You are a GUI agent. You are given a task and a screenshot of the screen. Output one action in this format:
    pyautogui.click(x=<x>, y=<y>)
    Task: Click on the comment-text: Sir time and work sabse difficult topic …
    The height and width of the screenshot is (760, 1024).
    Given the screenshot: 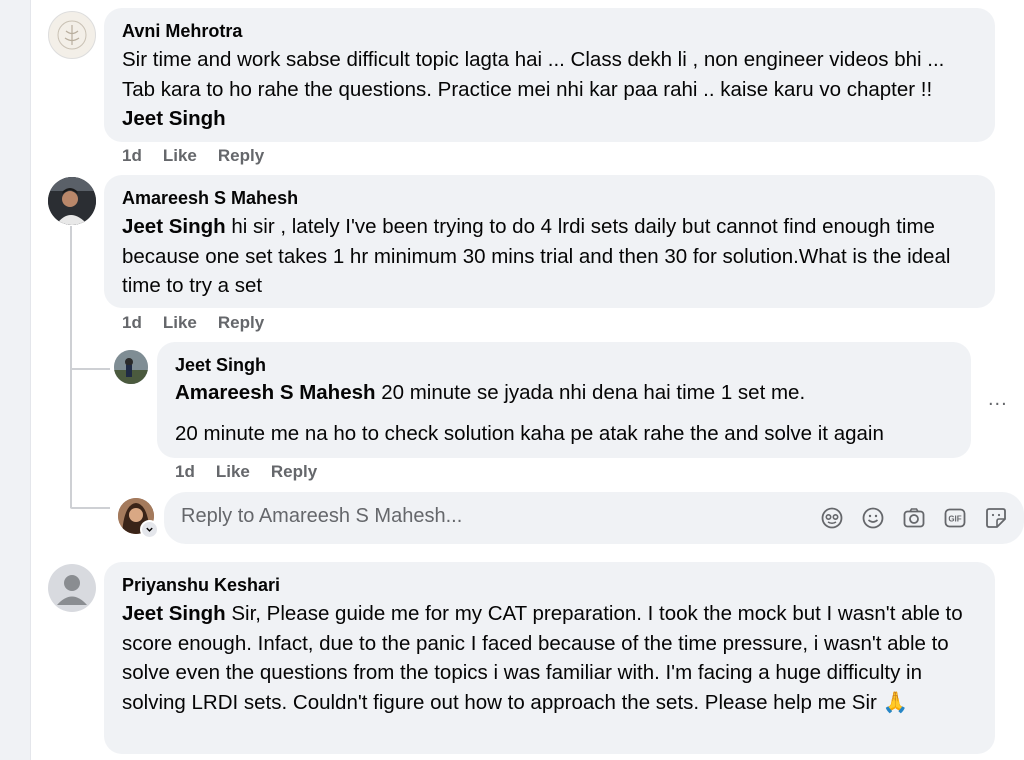 What is the action you would take?
    pyautogui.click(x=549, y=89)
    